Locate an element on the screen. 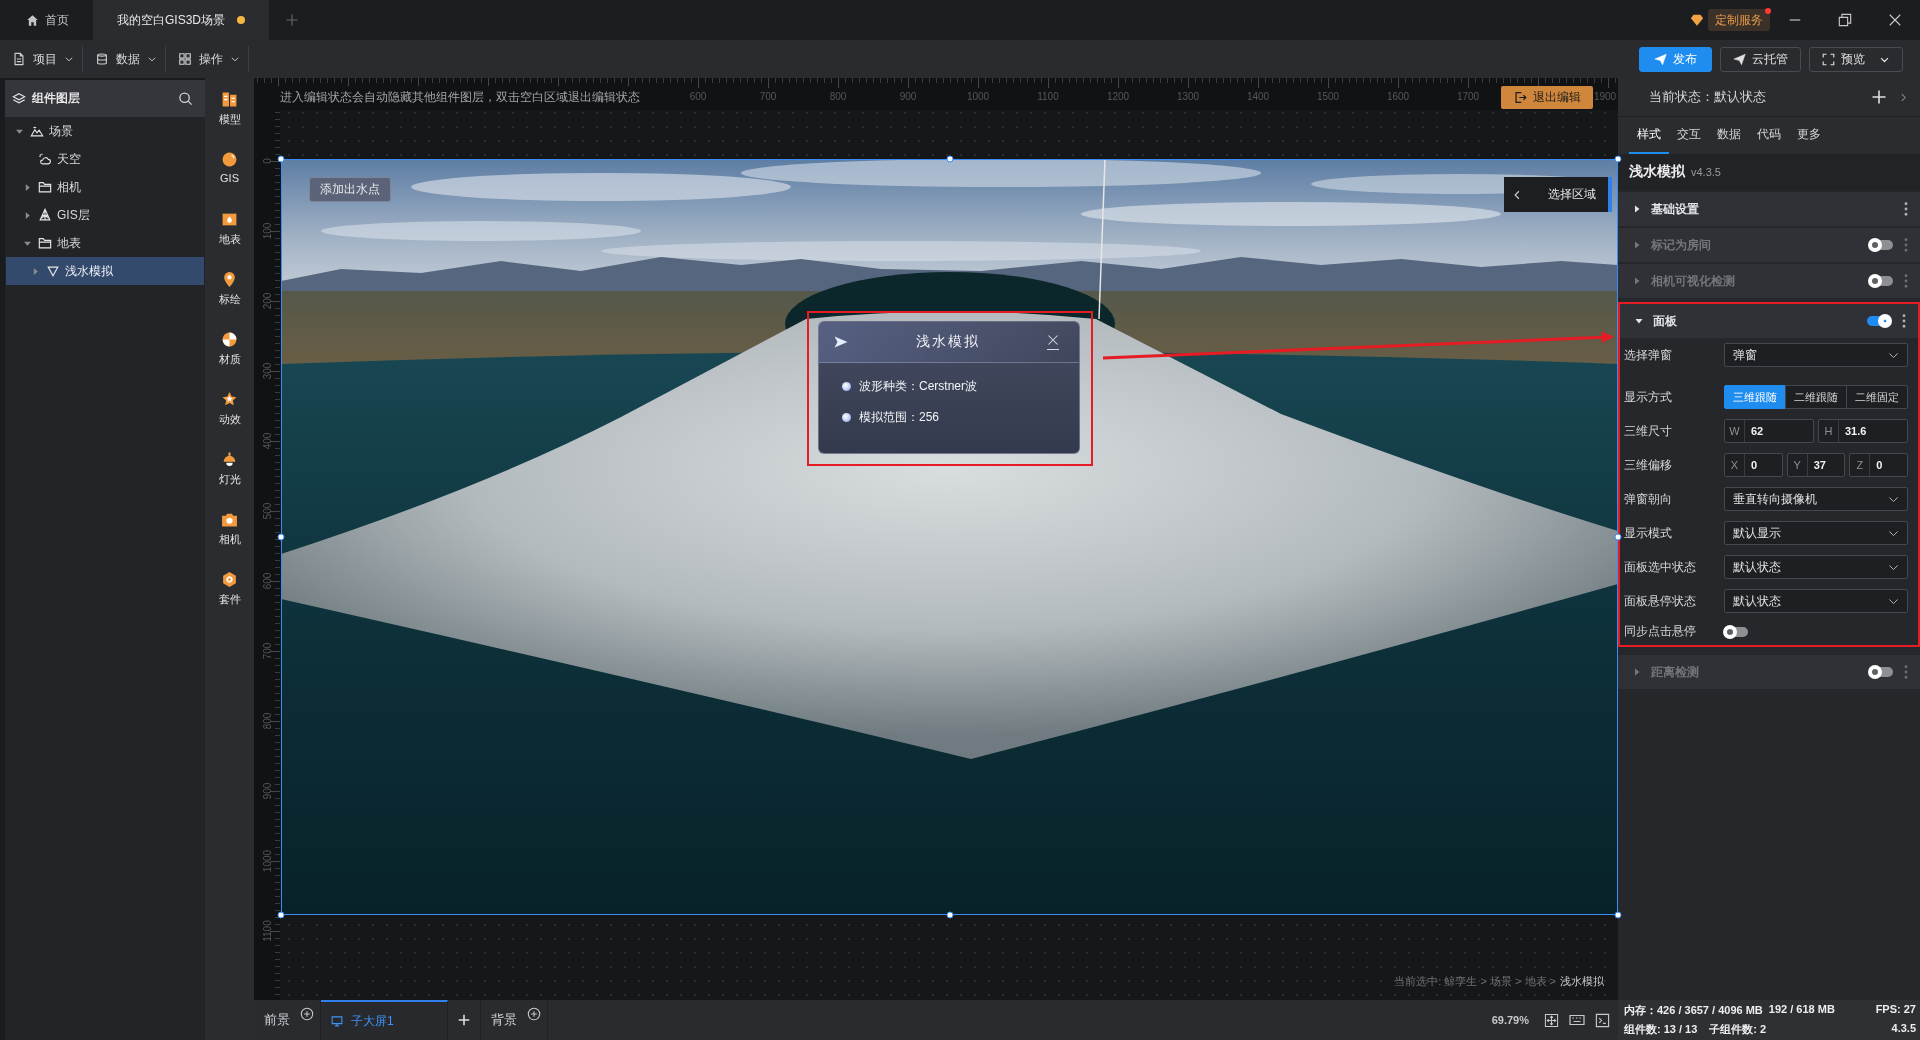 This screenshot has height=1040, width=1920. terminal-icon is located at coordinates (1602, 1020).